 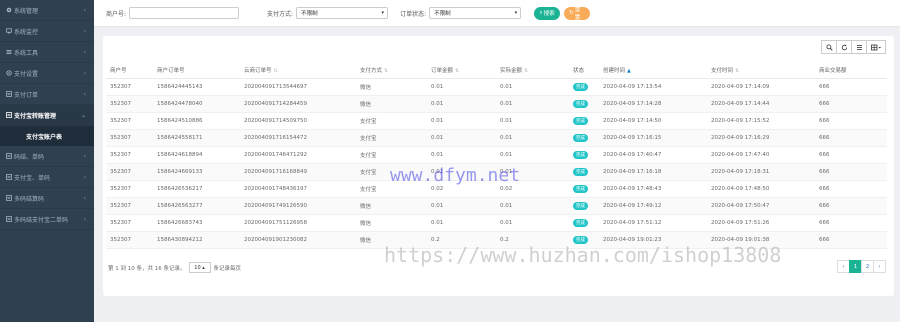 I want to click on table-cell: 1586424669133, so click(x=196, y=172).